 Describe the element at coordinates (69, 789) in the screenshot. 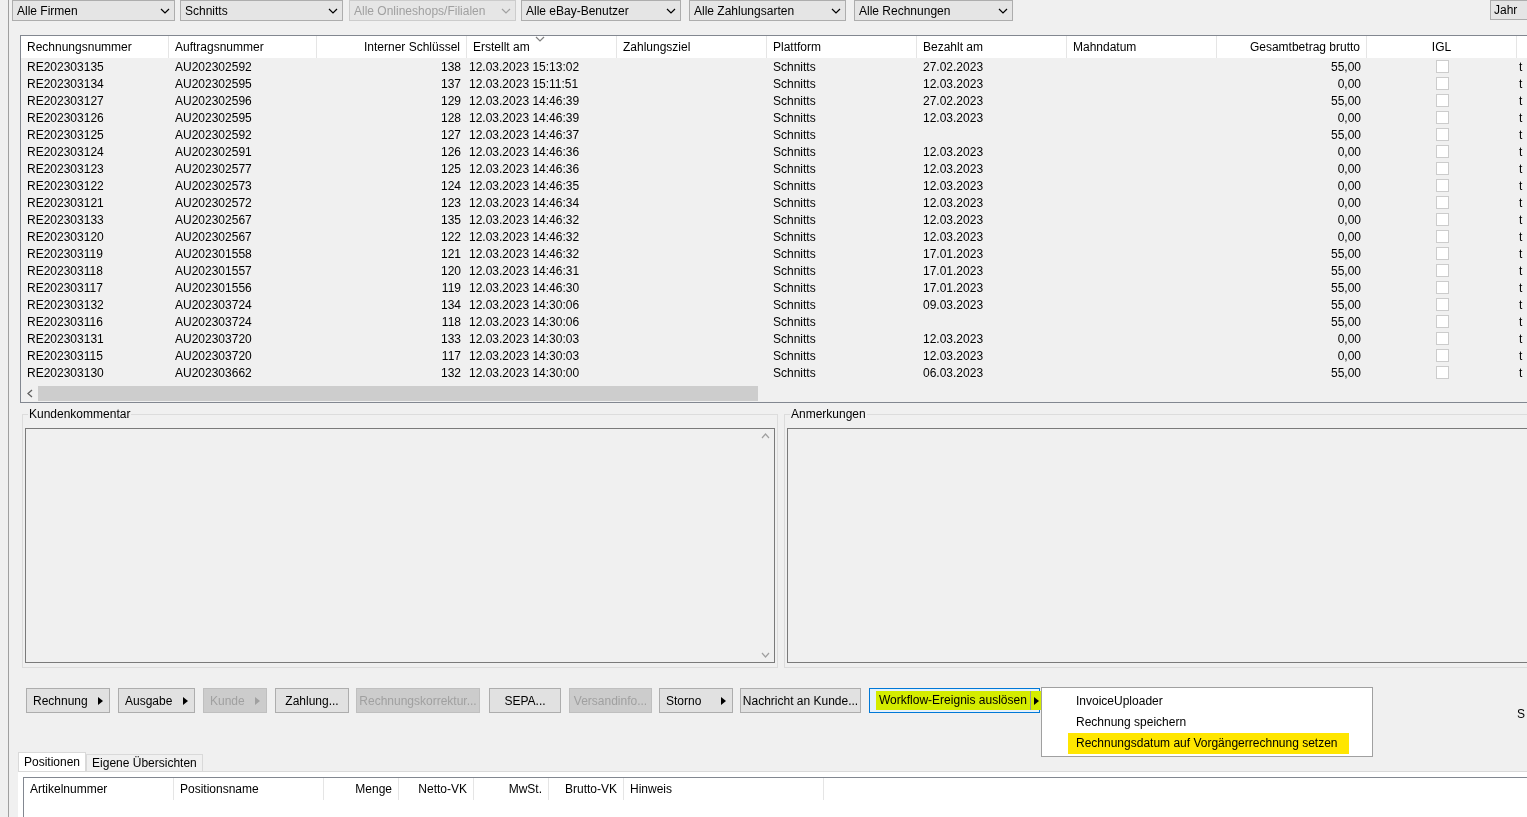

I see `column-header: Artikelnummer` at that location.